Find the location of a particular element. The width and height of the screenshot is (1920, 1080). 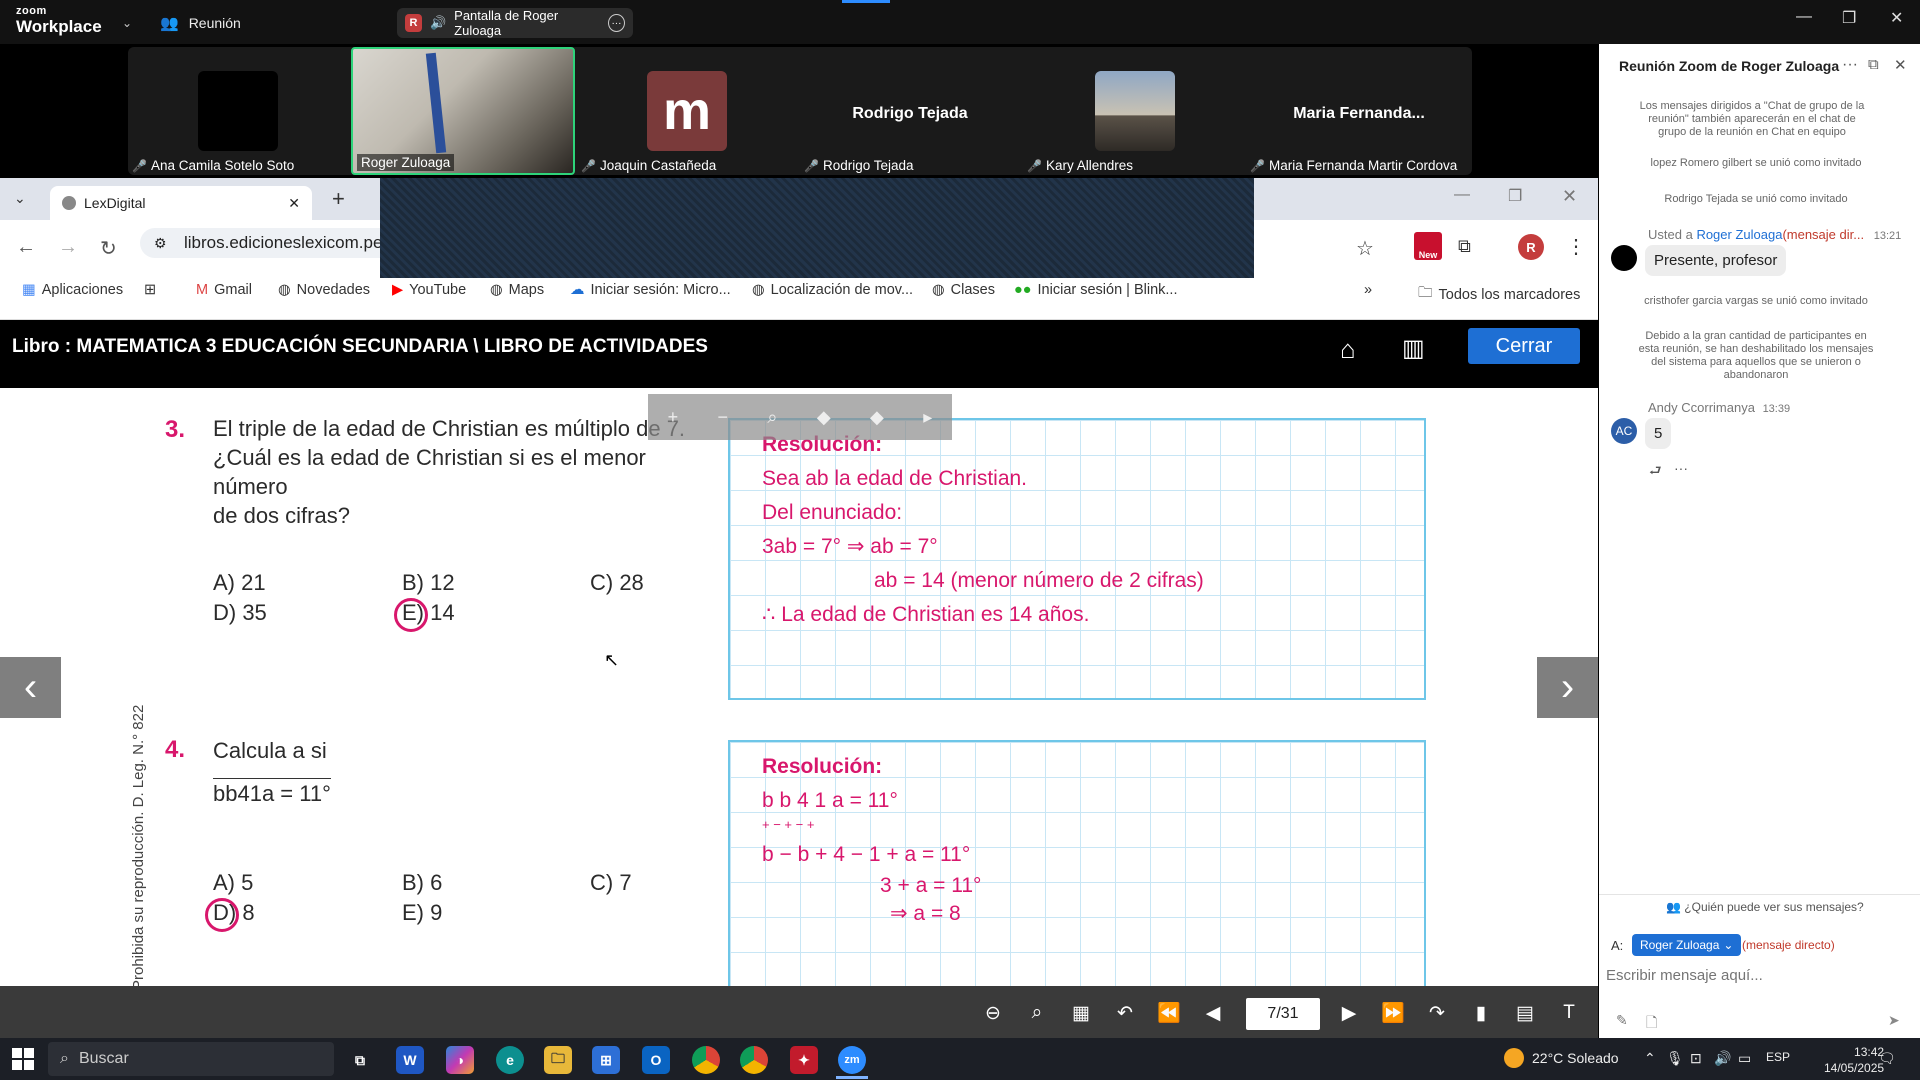

tab-search-icon: ⌄ is located at coordinates (20, 198).